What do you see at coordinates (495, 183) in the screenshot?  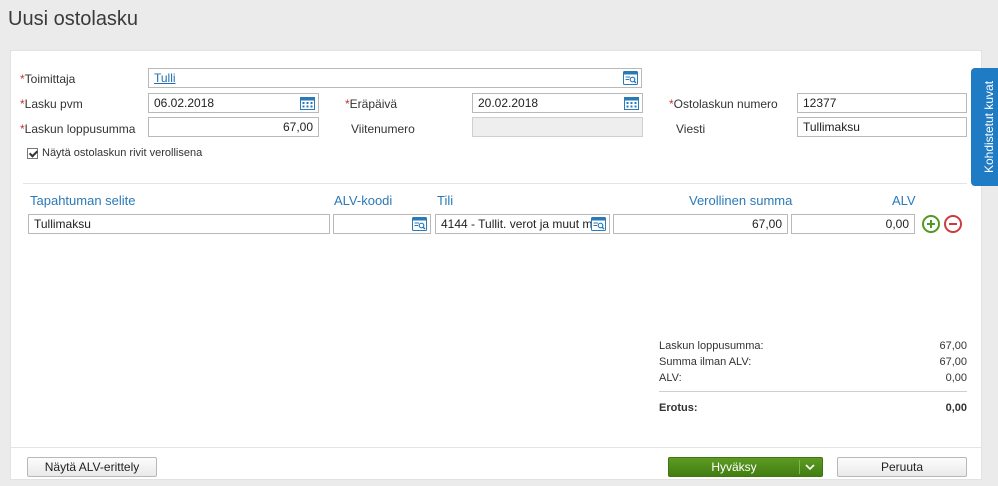 I see `section-divider` at bounding box center [495, 183].